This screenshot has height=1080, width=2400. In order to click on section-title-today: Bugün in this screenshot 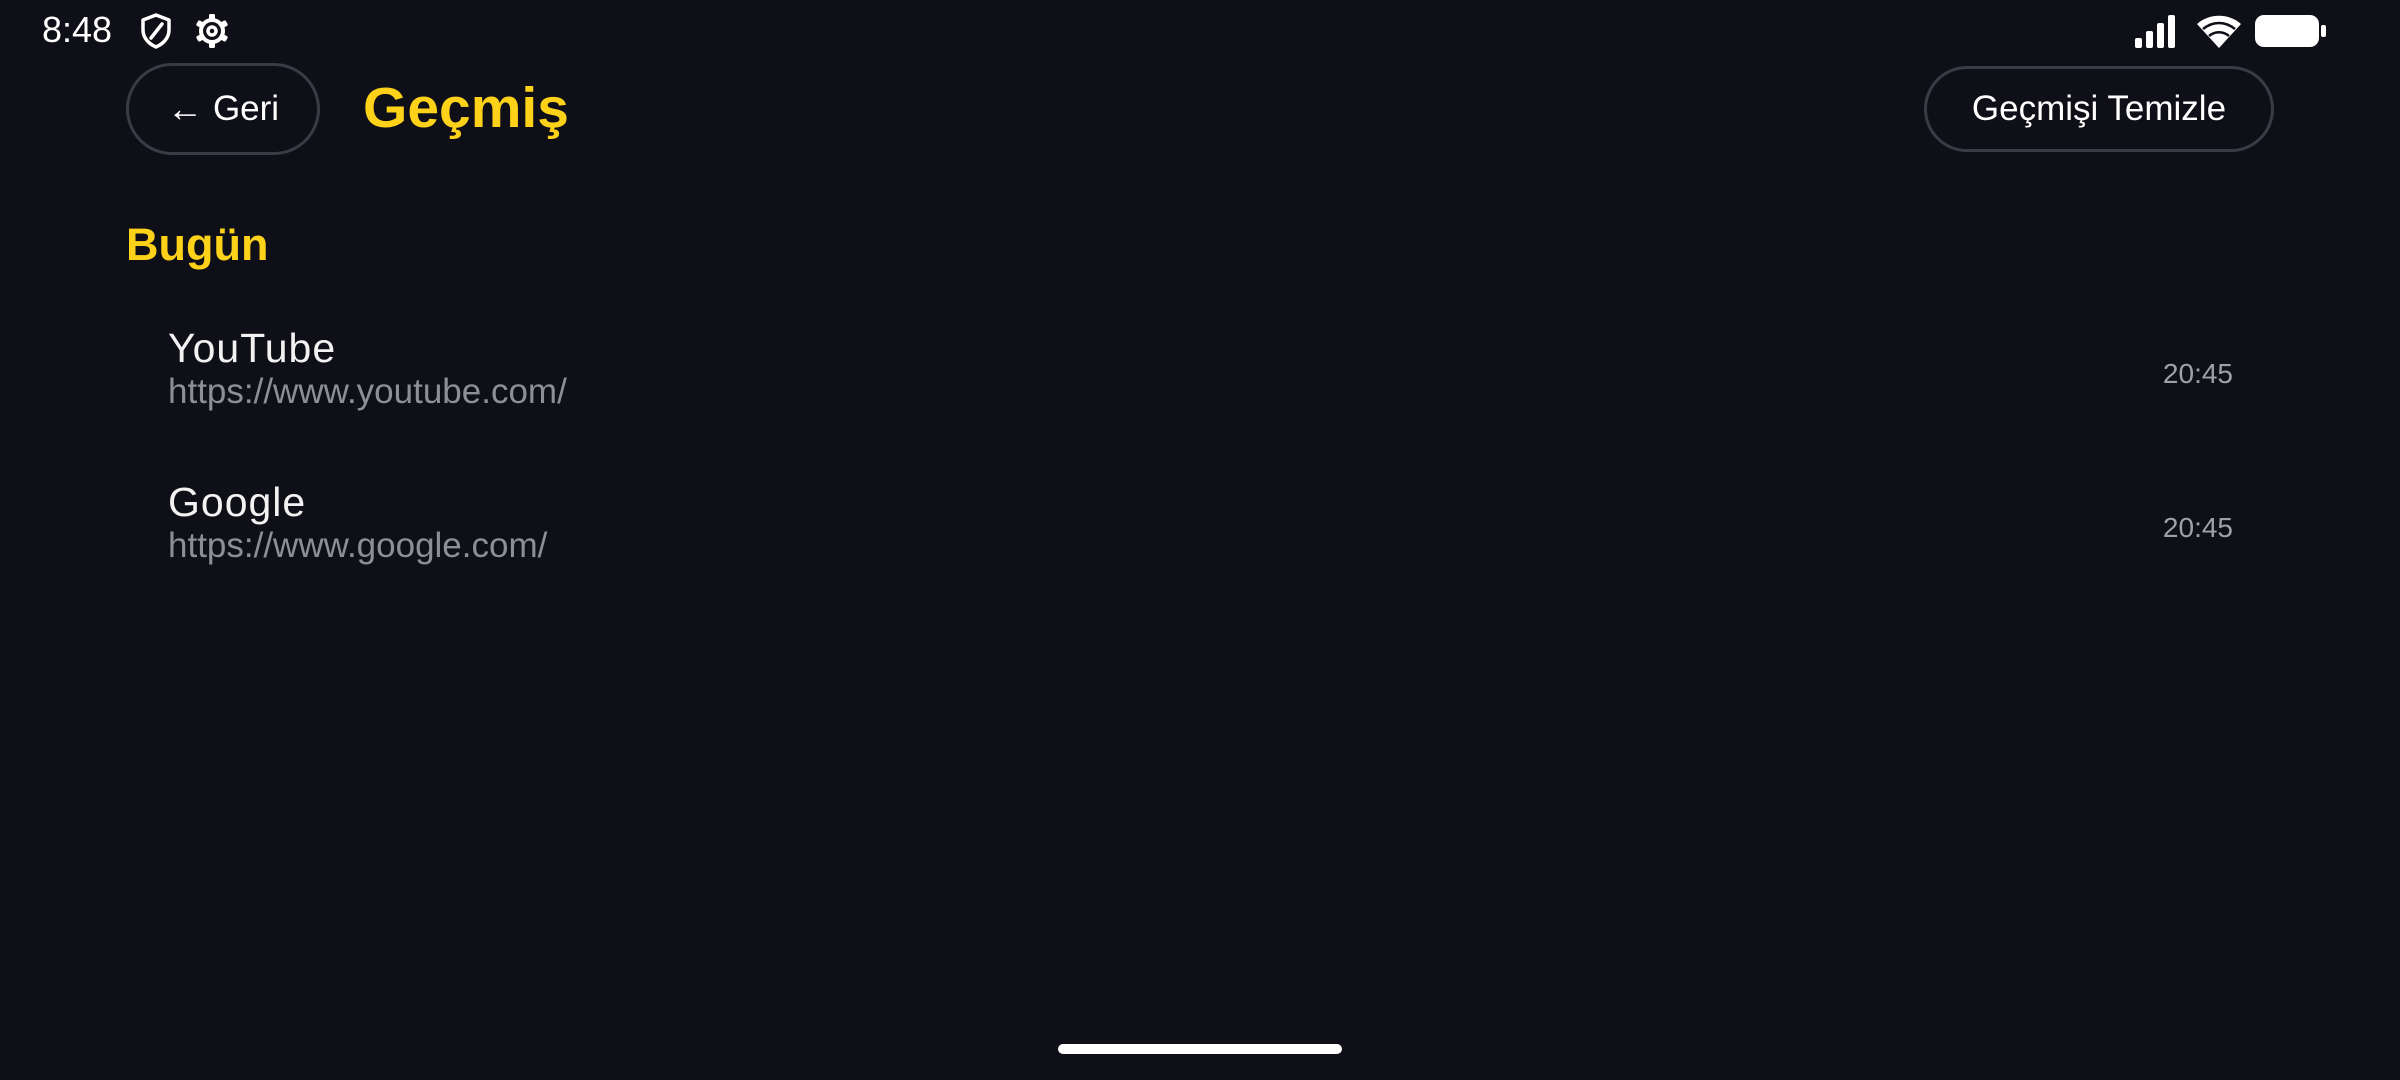, I will do `click(197, 244)`.